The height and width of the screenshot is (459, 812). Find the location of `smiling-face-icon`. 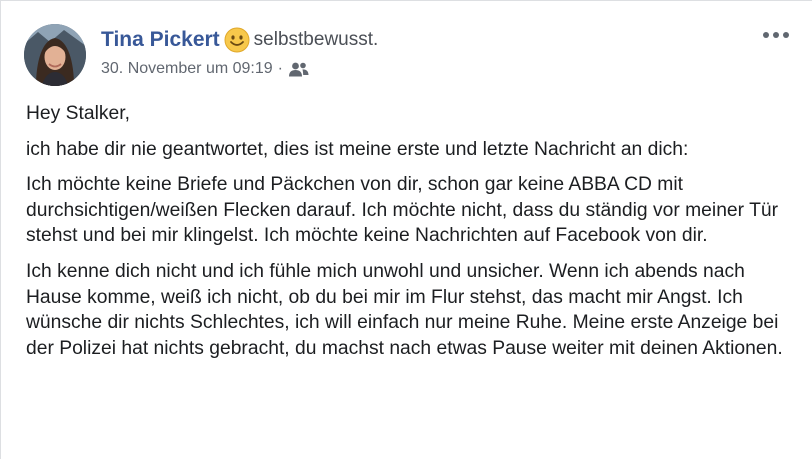

smiling-face-icon is located at coordinates (237, 40).